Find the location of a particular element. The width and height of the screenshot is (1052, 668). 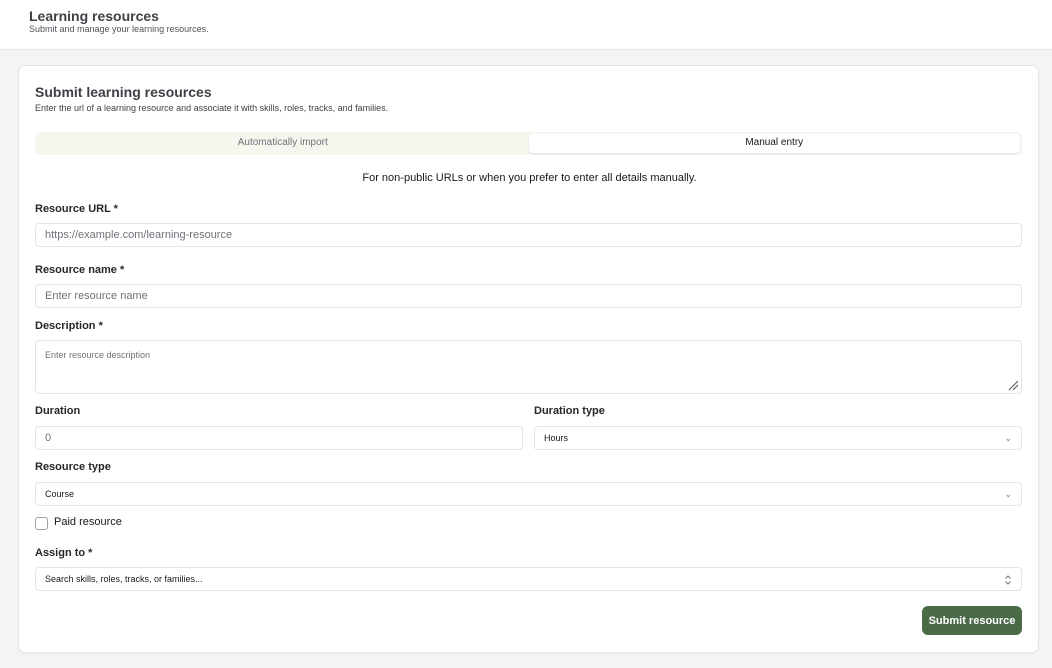

submit-resource-button: Submit resource is located at coordinates (972, 620).